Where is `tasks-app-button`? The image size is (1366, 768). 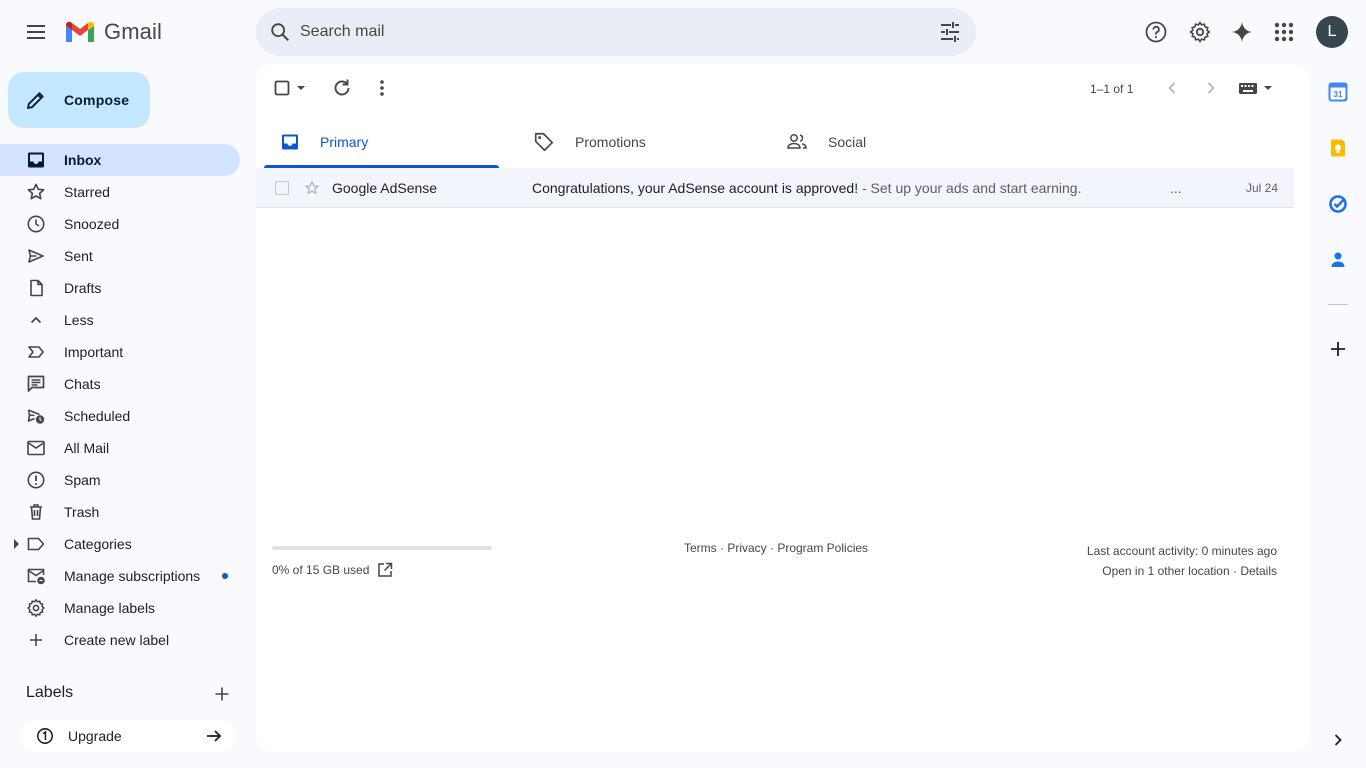 tasks-app-button is located at coordinates (1338, 204).